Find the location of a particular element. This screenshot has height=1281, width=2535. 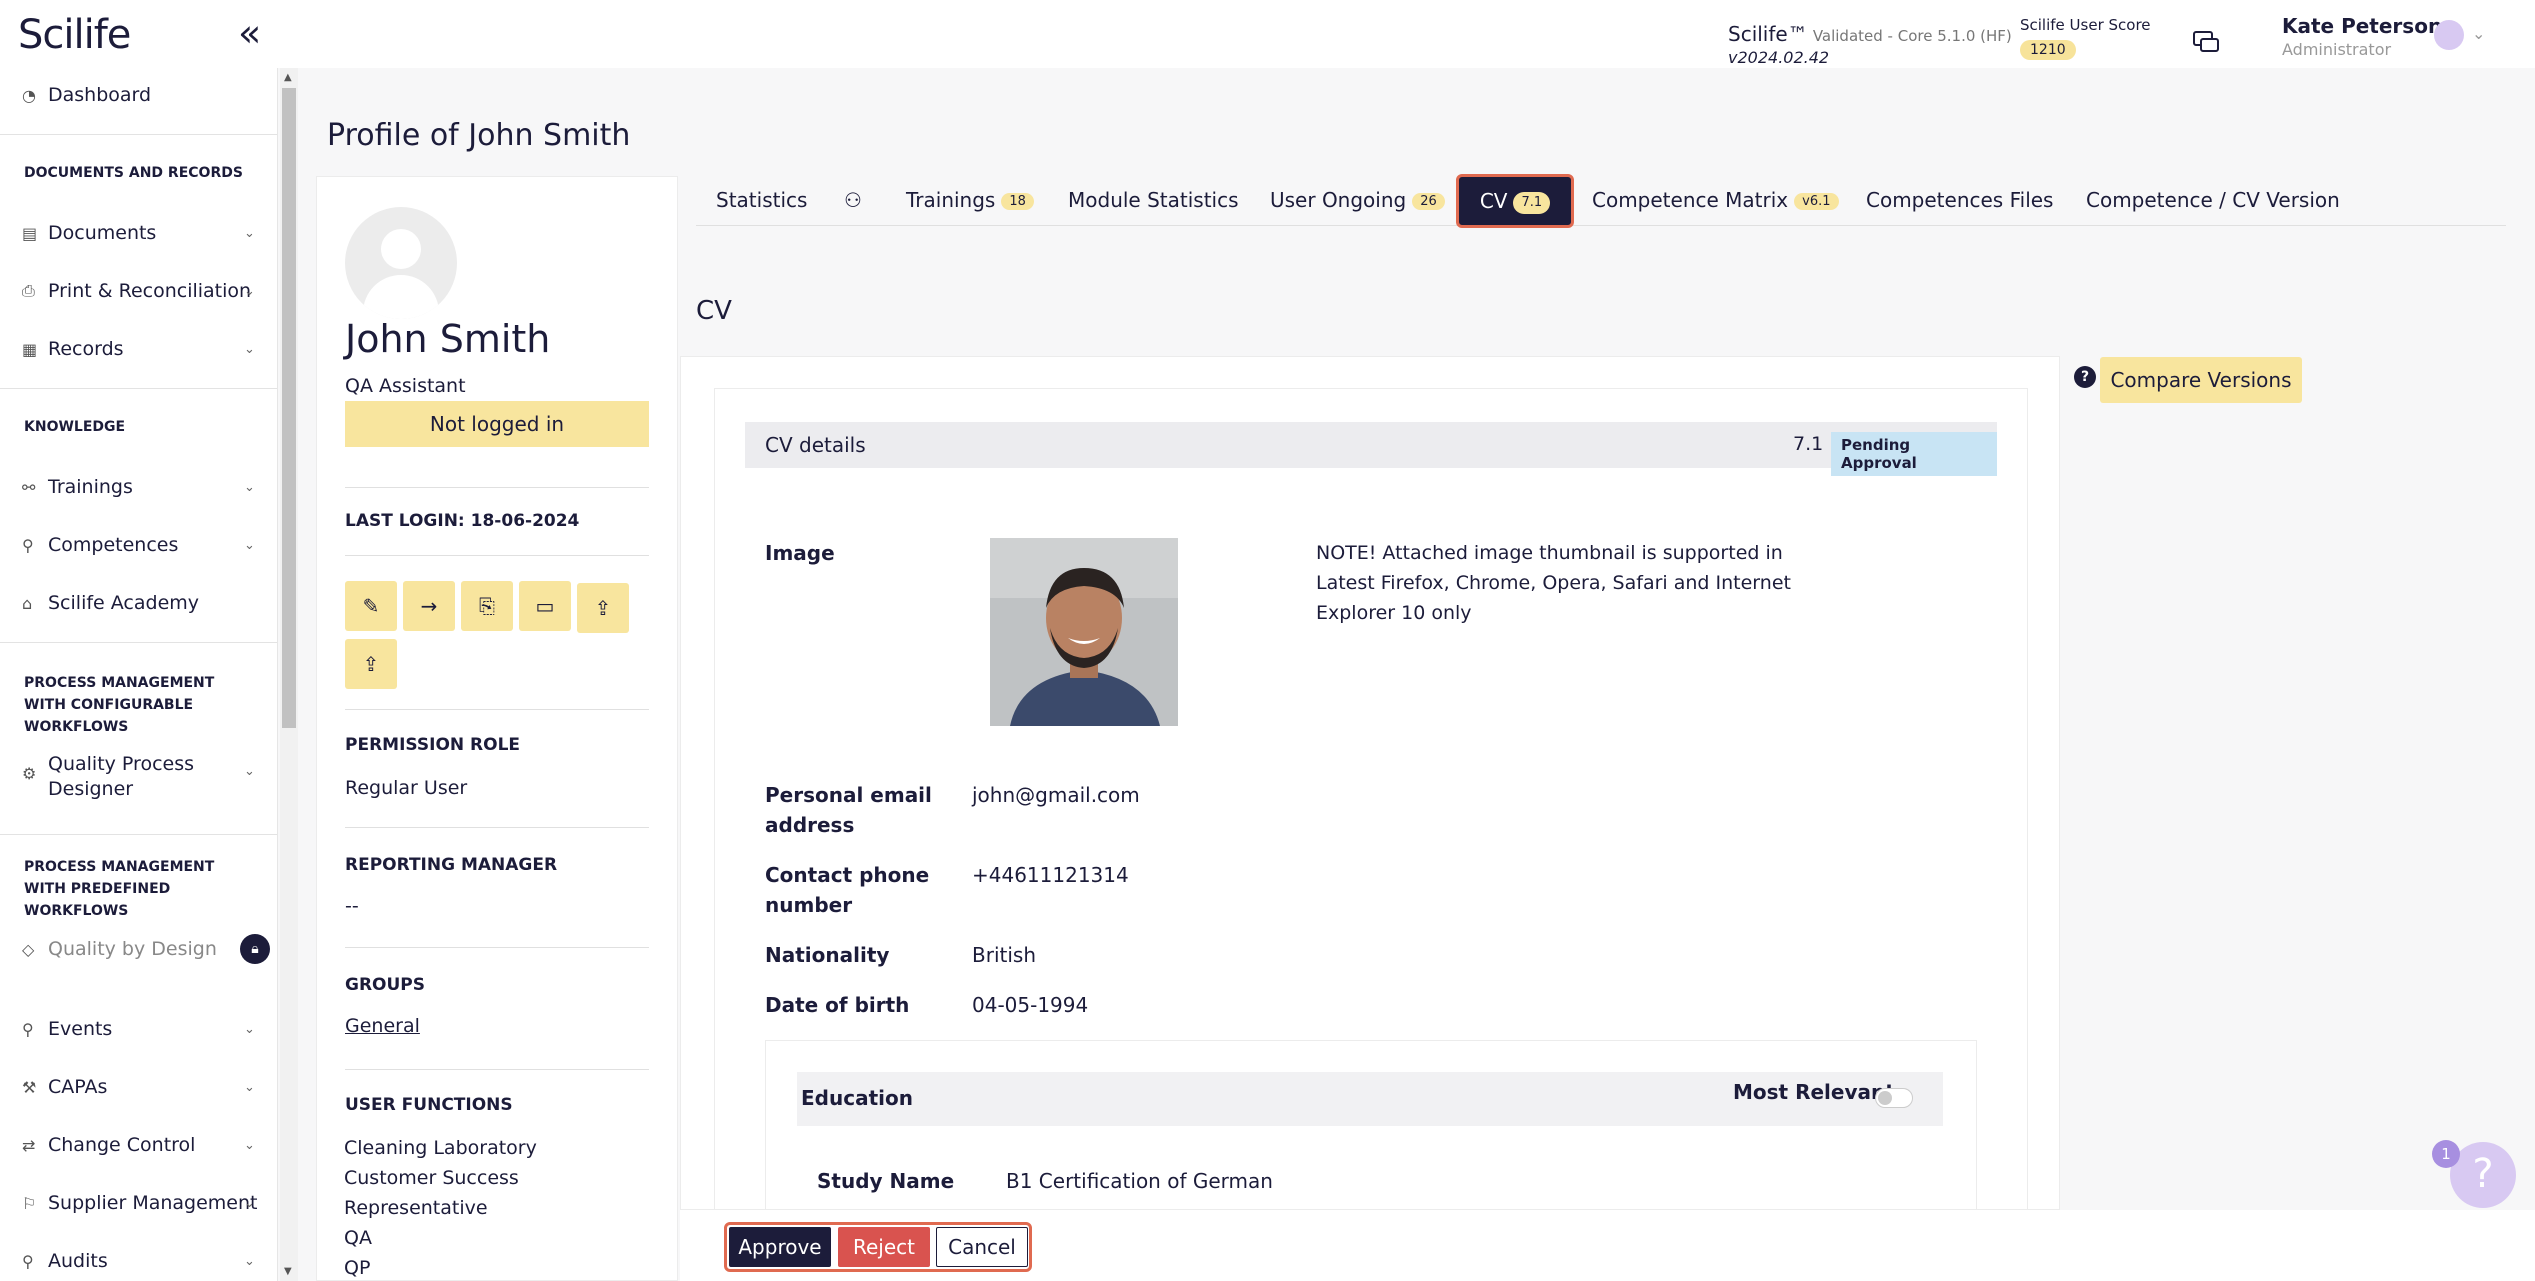

count-badge: v6.1 is located at coordinates (1816, 201).